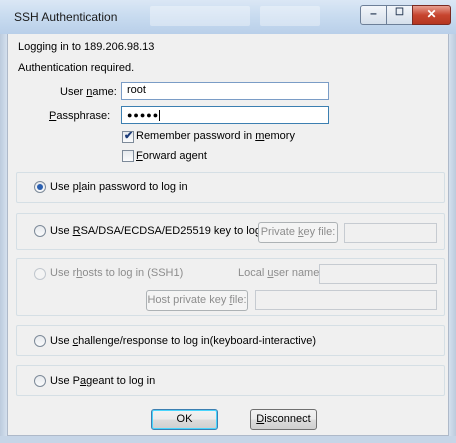 This screenshot has width=456, height=443. I want to click on private-key-file-button: Private key file:, so click(298, 232).